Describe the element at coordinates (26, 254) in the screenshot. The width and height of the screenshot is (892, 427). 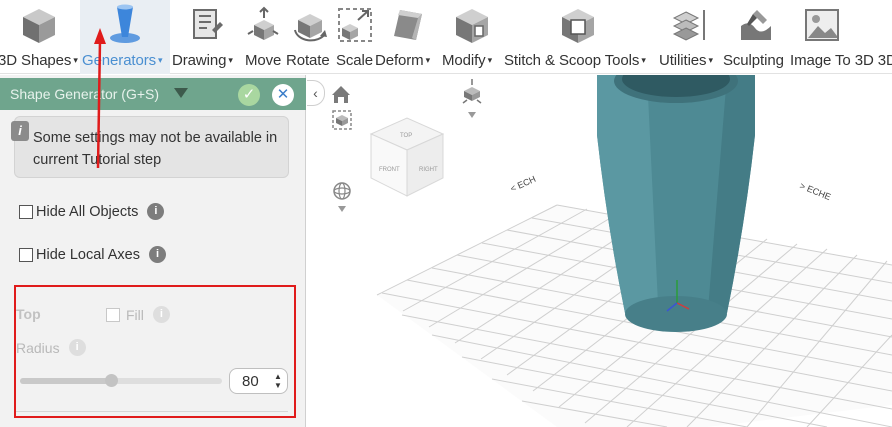
I see `hide-local-axes-checkbox` at that location.